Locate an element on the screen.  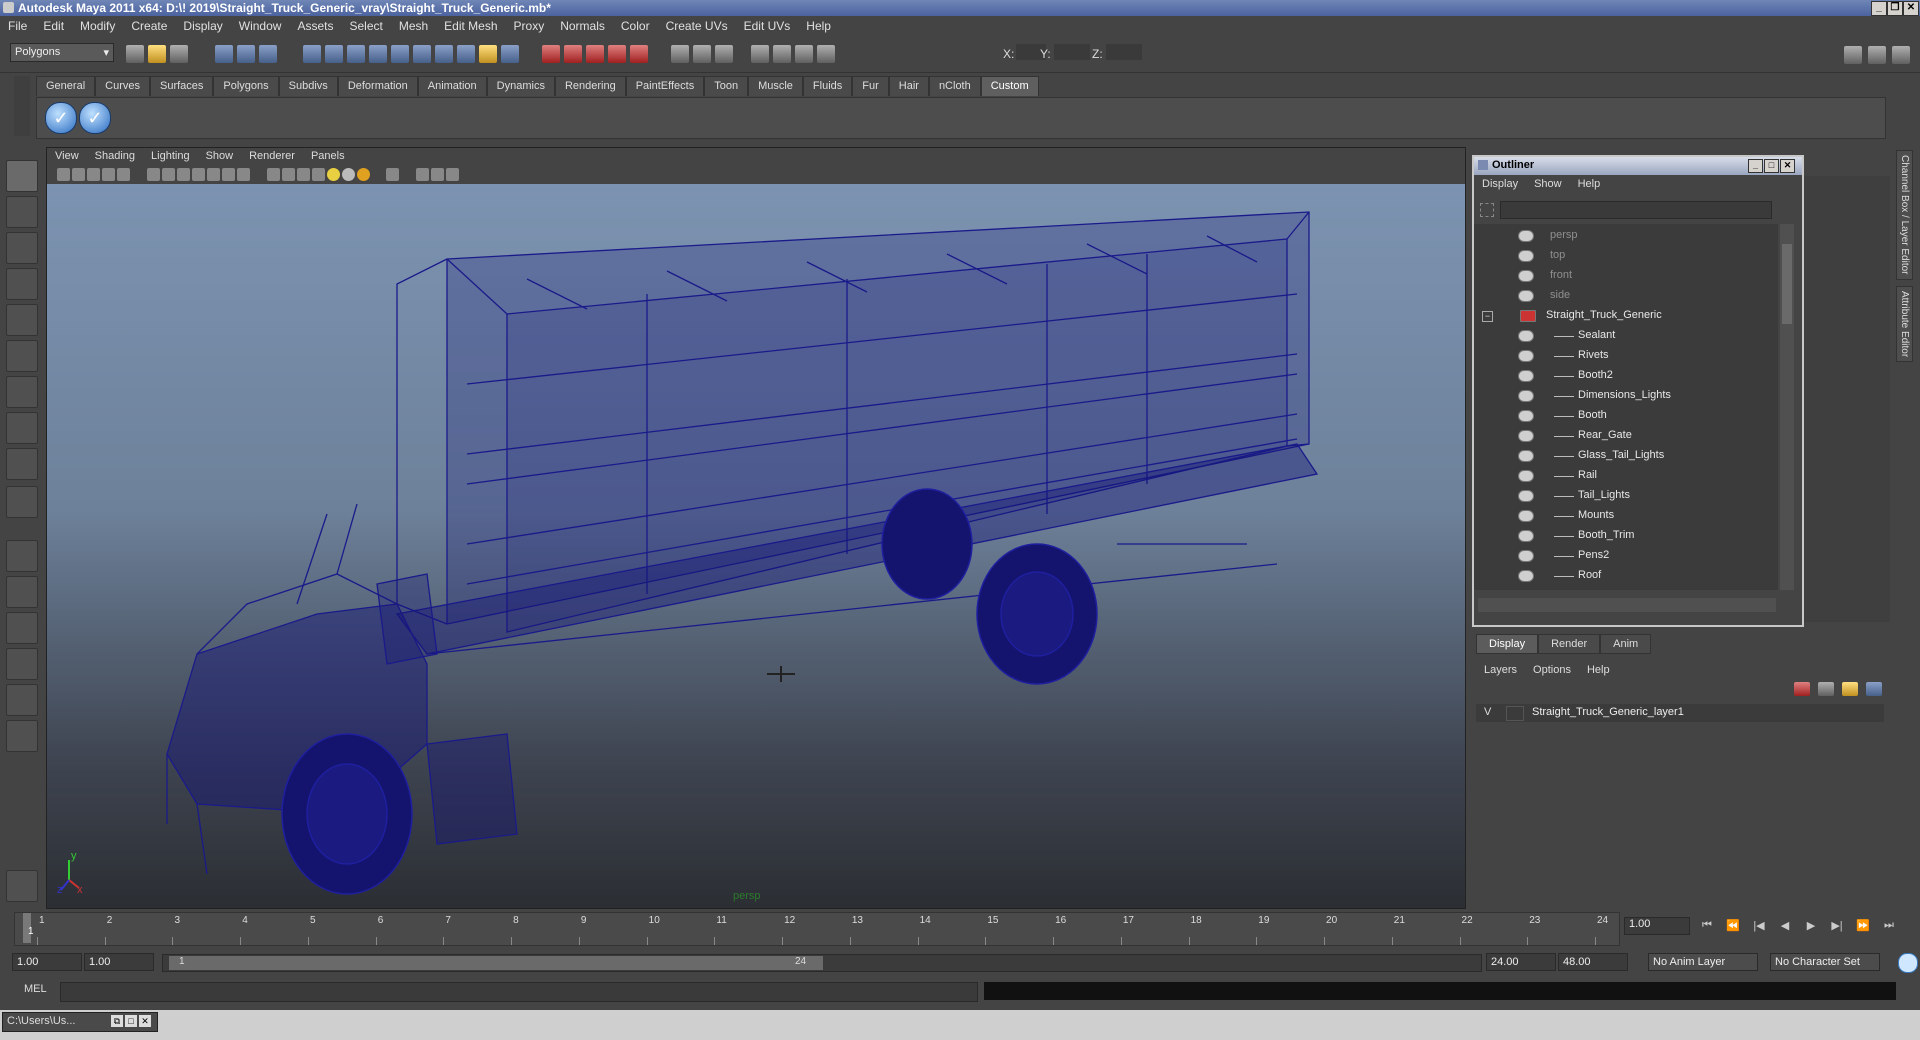
layout-single-icon is located at coordinates (22, 556).